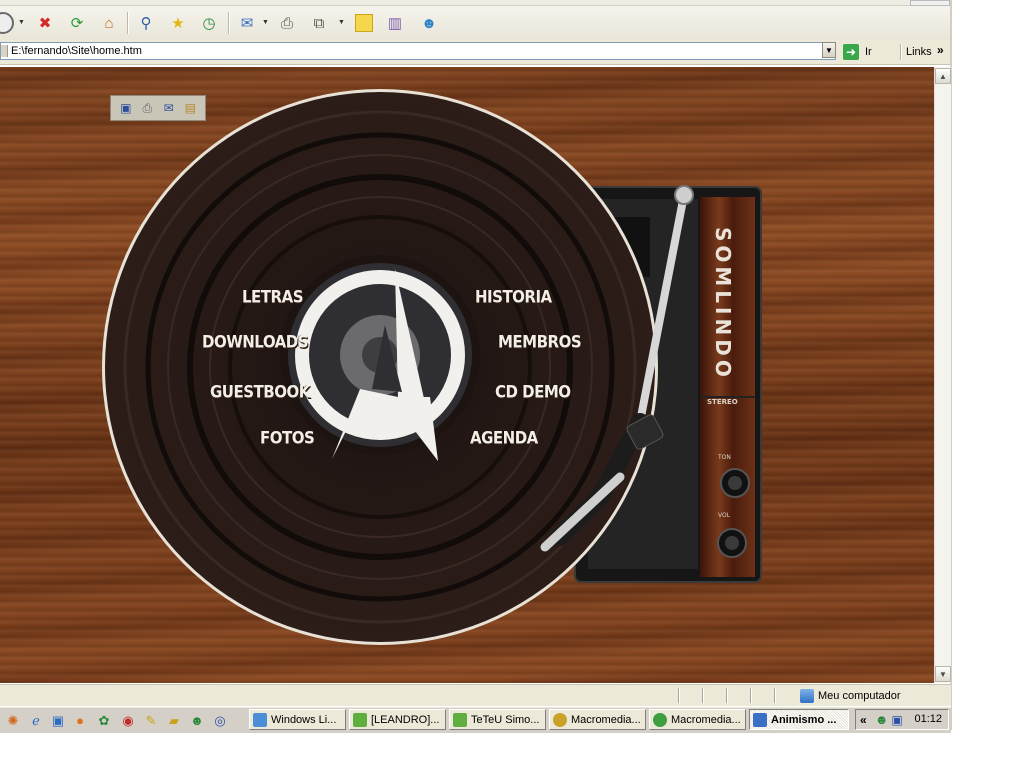  I want to click on tray-messenger-icon: ☻, so click(882, 719).